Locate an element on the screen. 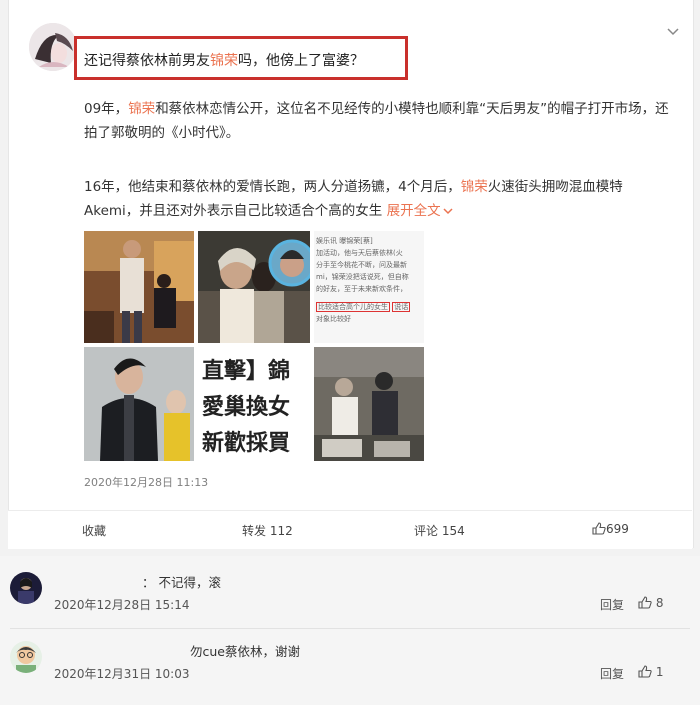  photo-kiss is located at coordinates (254, 287).